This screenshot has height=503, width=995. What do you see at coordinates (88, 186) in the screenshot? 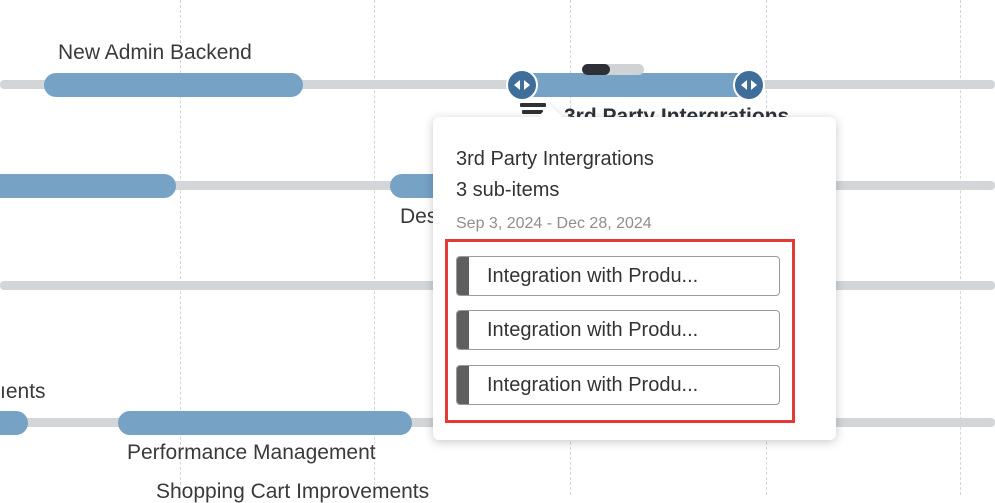
I see `bar-row2-left` at bounding box center [88, 186].